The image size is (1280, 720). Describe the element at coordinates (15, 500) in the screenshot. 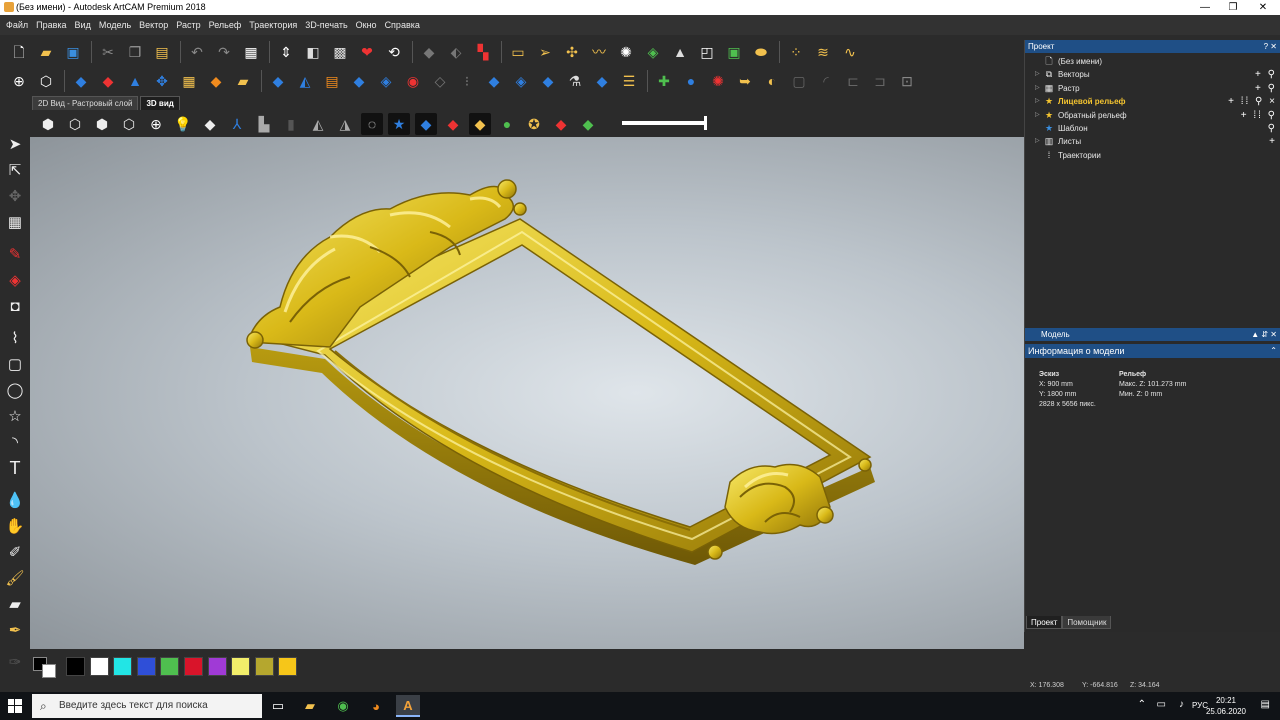

I see `drop-icon: 💧` at that location.